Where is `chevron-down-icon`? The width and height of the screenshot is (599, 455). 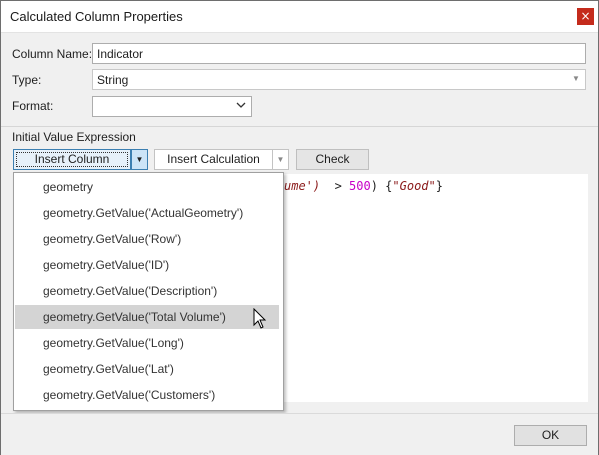 chevron-down-icon is located at coordinates (241, 106).